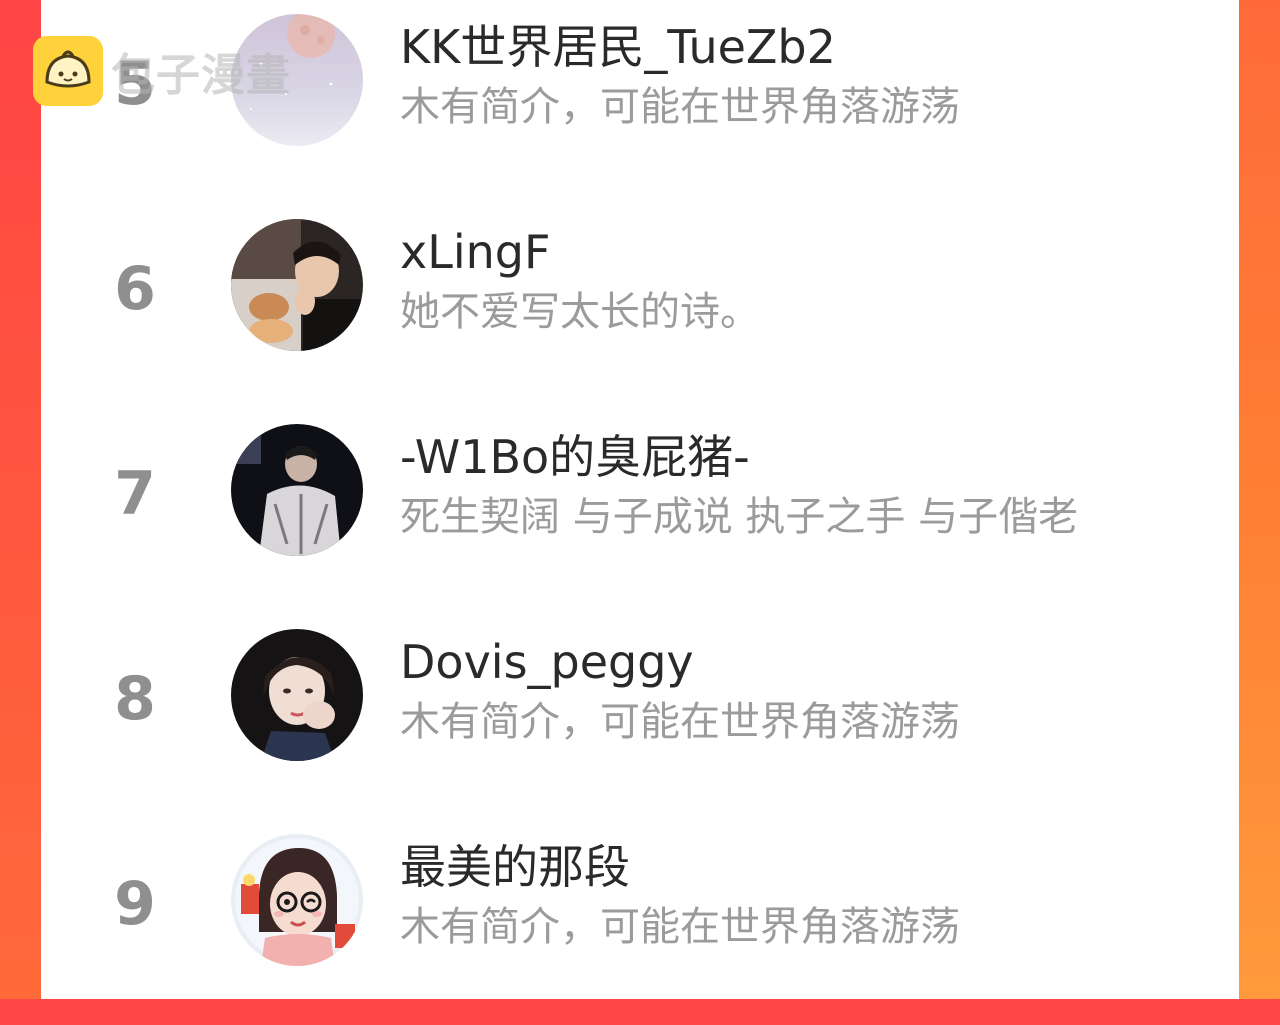  What do you see at coordinates (547, 662) in the screenshot?
I see `user-name: Dovis_peggy` at bounding box center [547, 662].